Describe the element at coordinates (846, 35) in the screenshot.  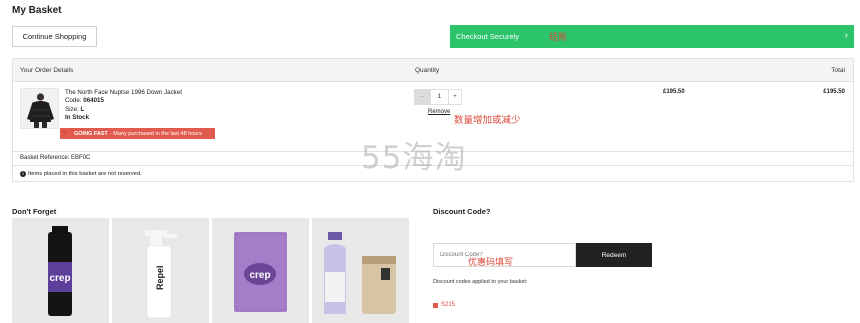
I see `chevron-right-icon: ›` at that location.